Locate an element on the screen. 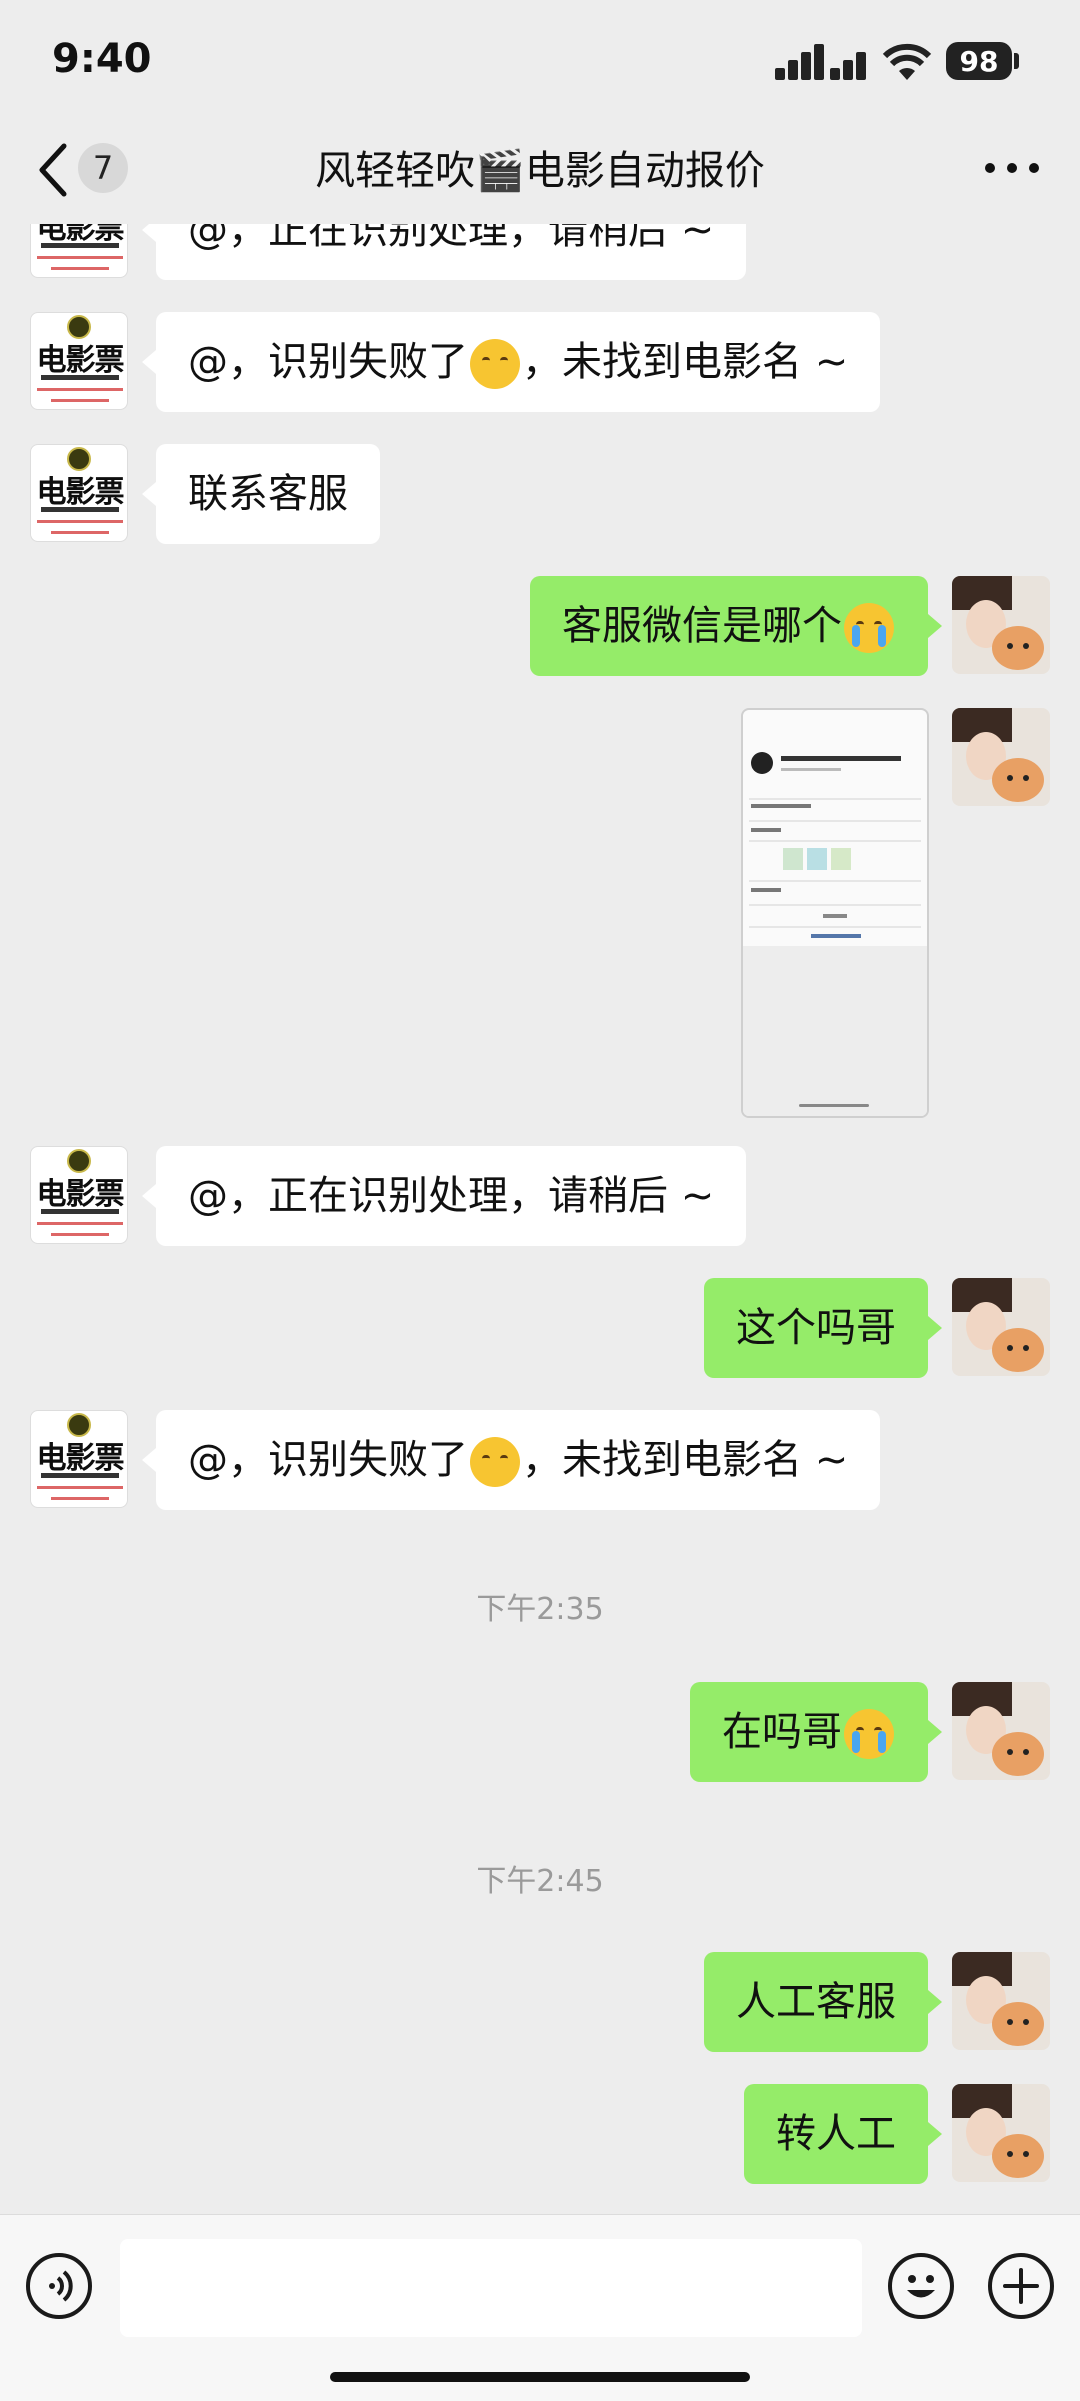 This screenshot has width=1080, height=2401. message-text: 人工客服 is located at coordinates (816, 2002).